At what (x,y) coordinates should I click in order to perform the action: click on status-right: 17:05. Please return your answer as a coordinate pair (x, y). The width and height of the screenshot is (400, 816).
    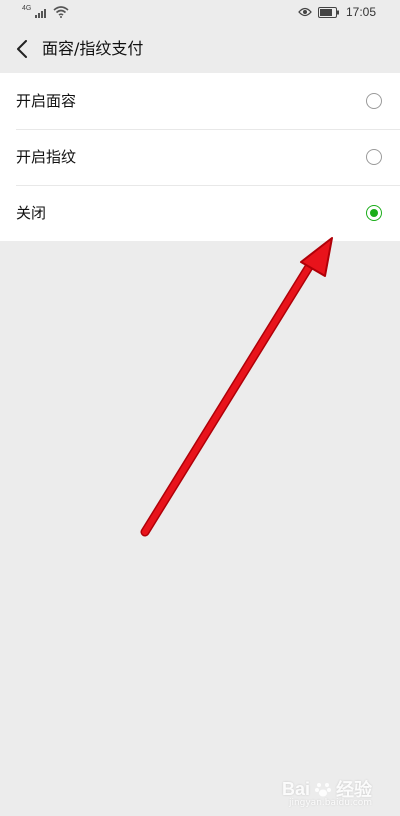
    Looking at the image, I should click on (337, 12).